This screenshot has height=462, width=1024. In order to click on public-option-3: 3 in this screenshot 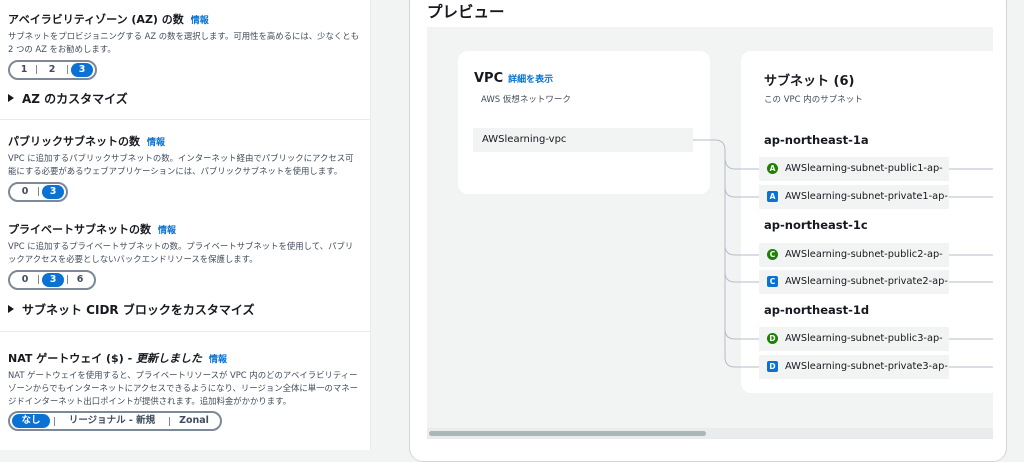, I will do `click(53, 191)`.